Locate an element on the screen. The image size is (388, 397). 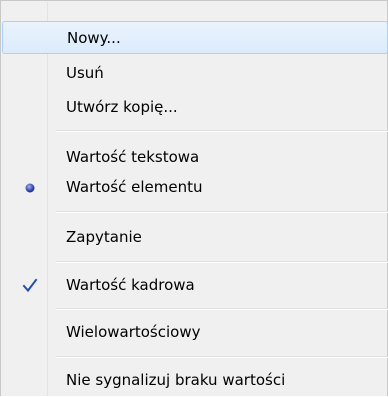
radio-bullet-icon is located at coordinates (30, 188).